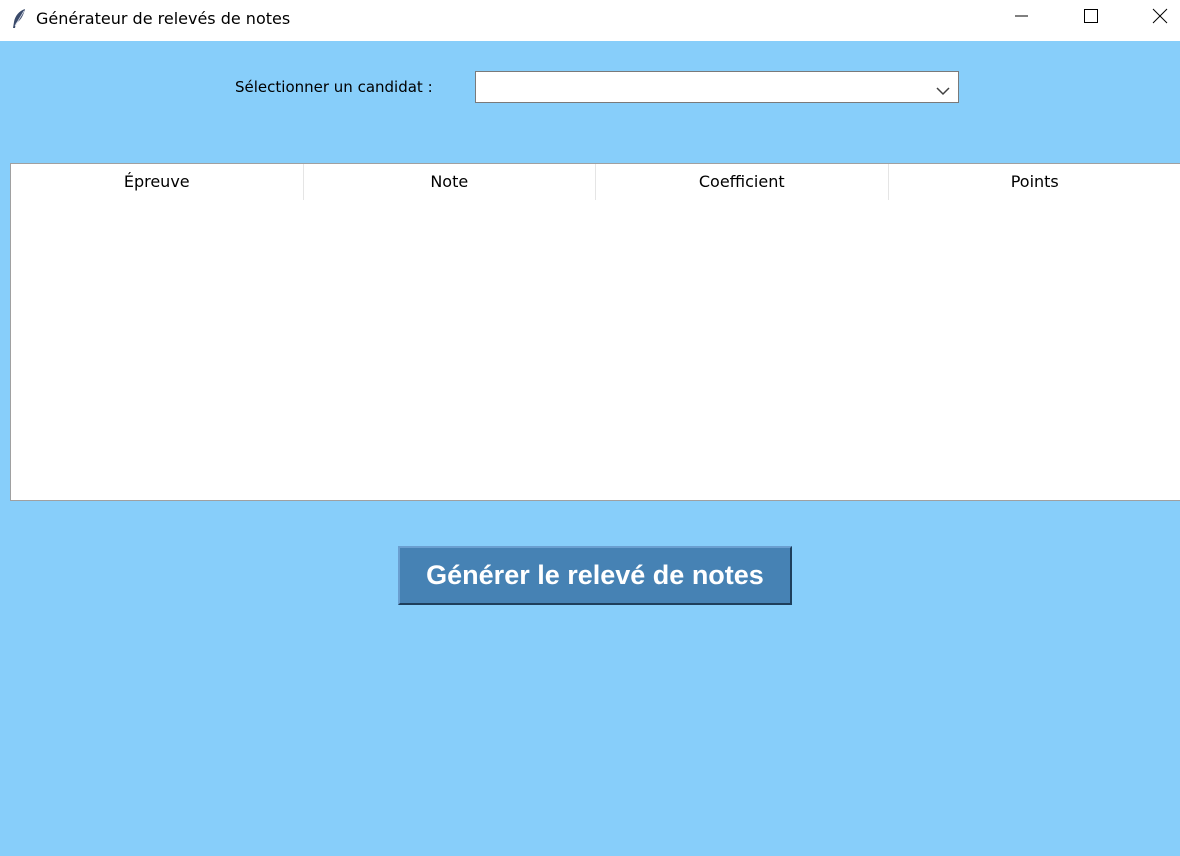  I want to click on minimize-icon, so click(1021, 18).